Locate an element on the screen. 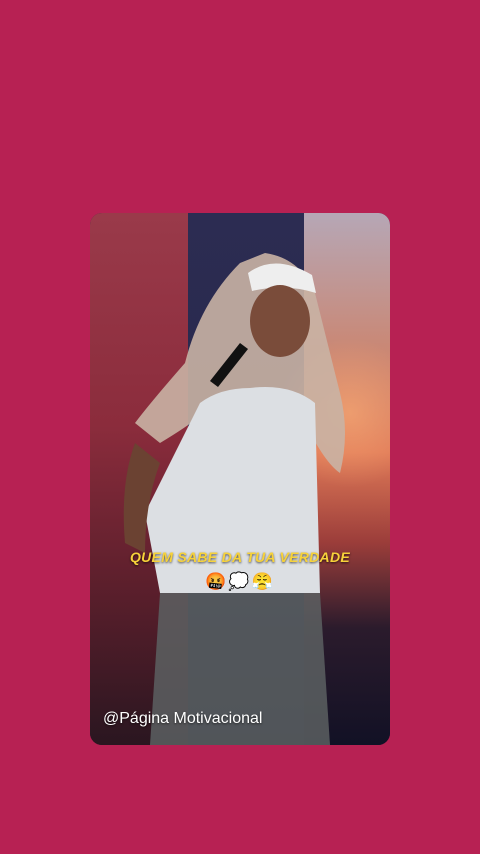  head-shape is located at coordinates (280, 321).